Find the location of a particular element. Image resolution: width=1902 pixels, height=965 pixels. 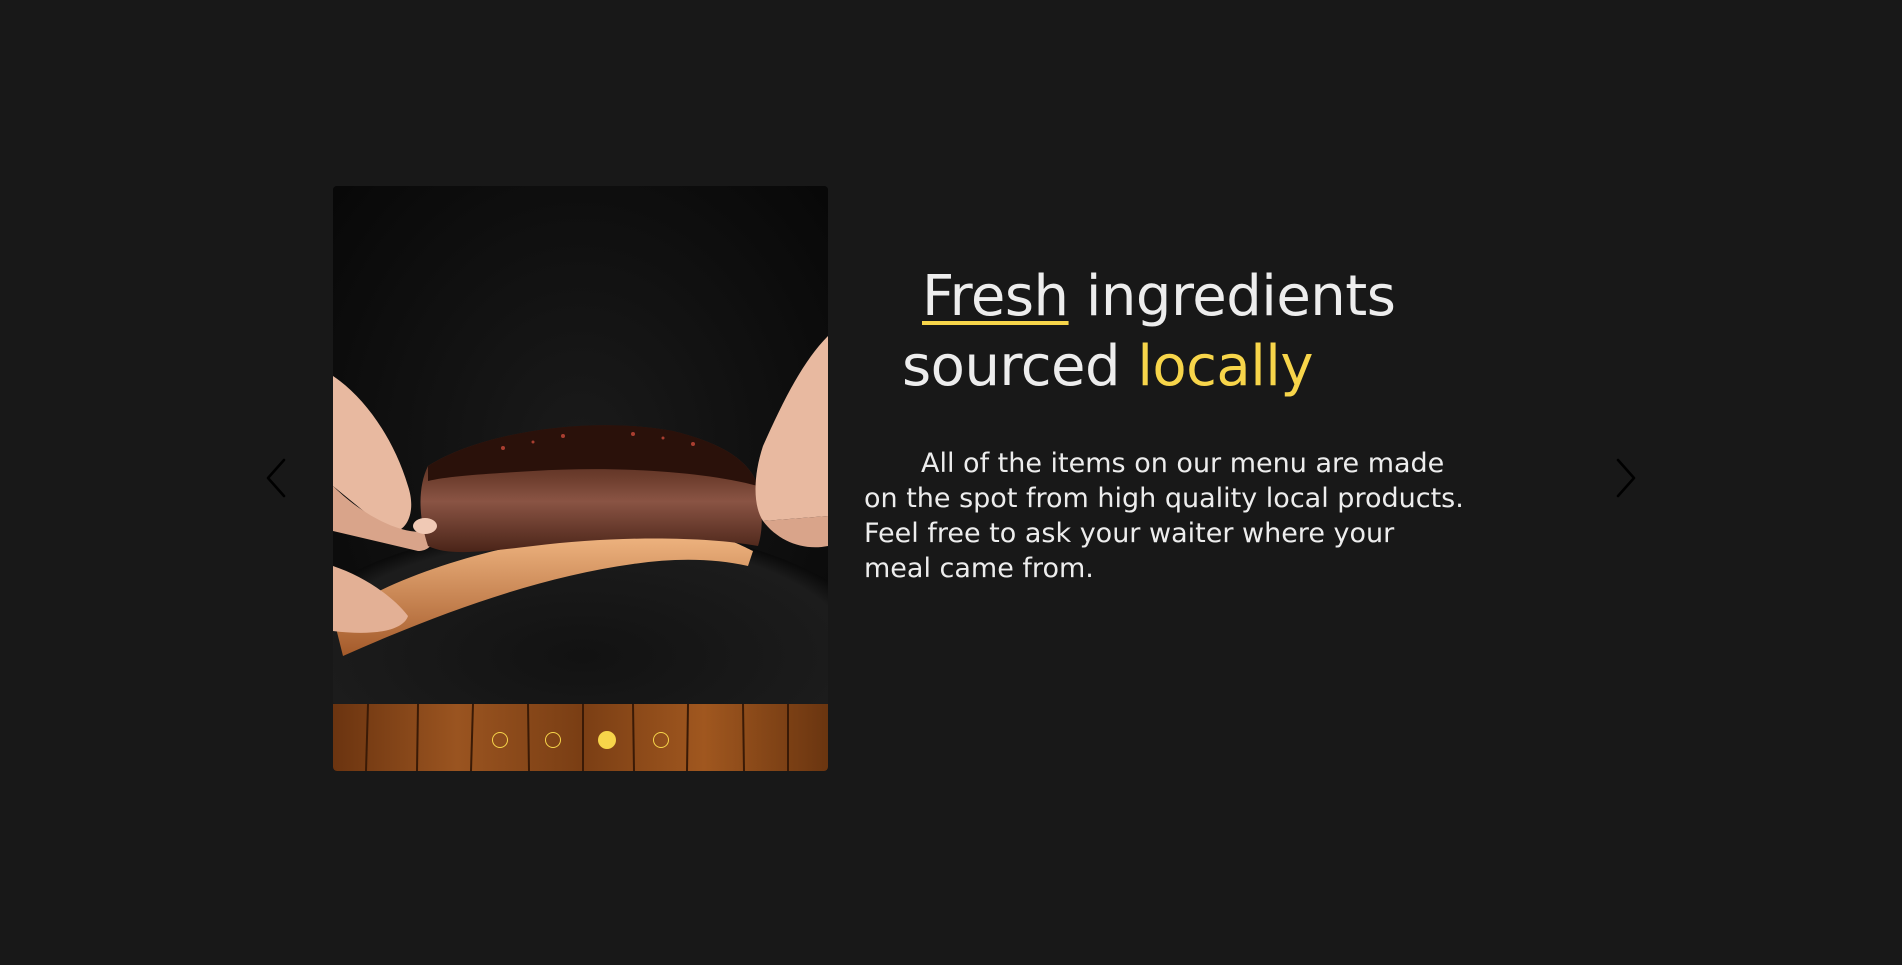

prev-slide-button is located at coordinates (275, 478).